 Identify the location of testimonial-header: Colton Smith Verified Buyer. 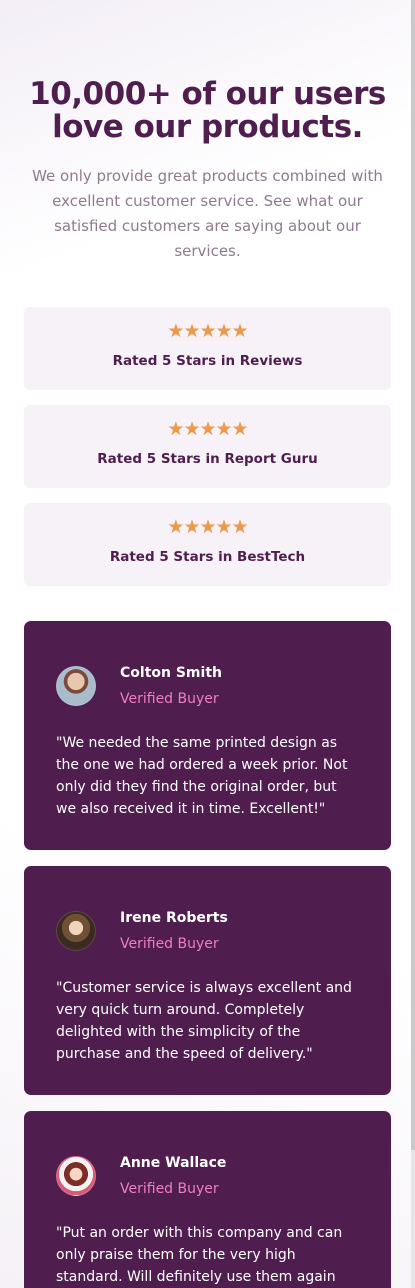
(207, 686).